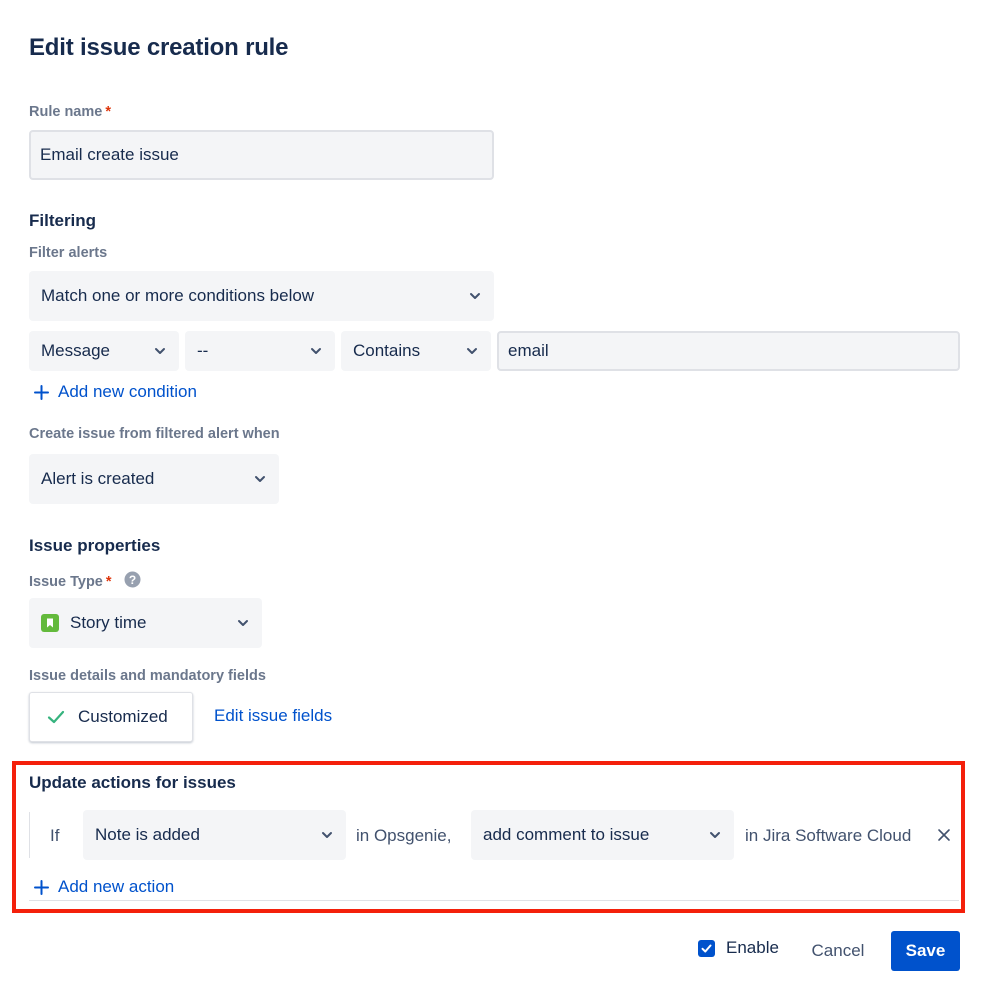  Describe the element at coordinates (154, 434) in the screenshot. I see `create-when-label: Create issue from filtered alert when` at that location.